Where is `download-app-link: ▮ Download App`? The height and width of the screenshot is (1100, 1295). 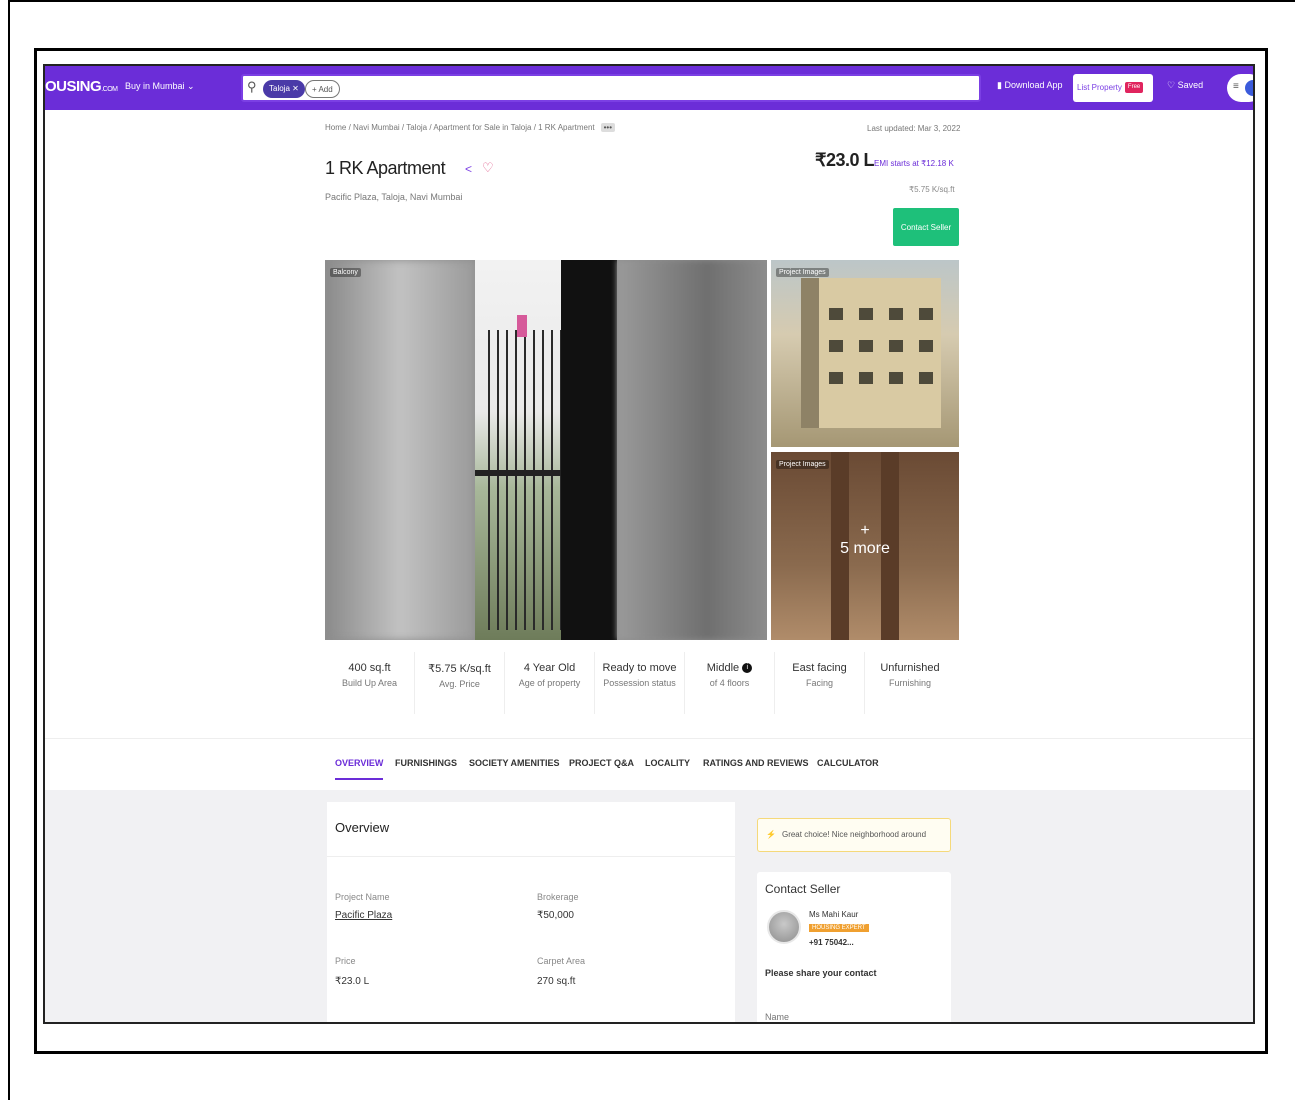
download-app-link: ▮ Download App is located at coordinates (1030, 85).